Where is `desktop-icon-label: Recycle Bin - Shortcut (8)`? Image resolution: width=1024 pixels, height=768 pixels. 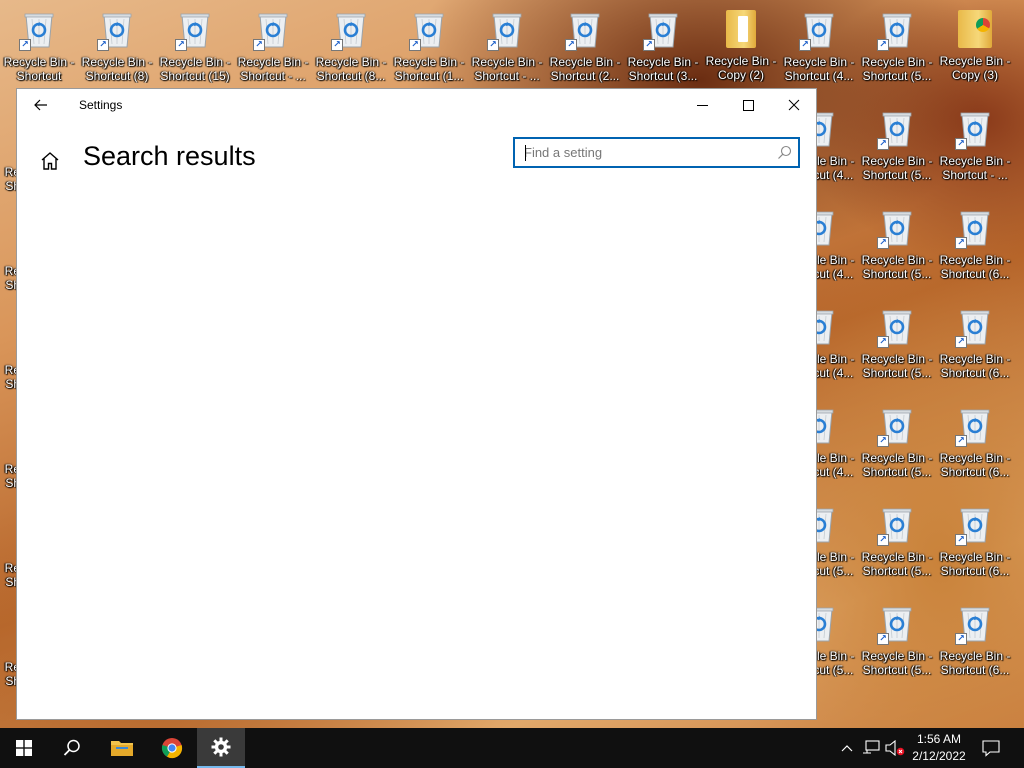 desktop-icon-label: Recycle Bin - Shortcut (8) is located at coordinates (117, 69).